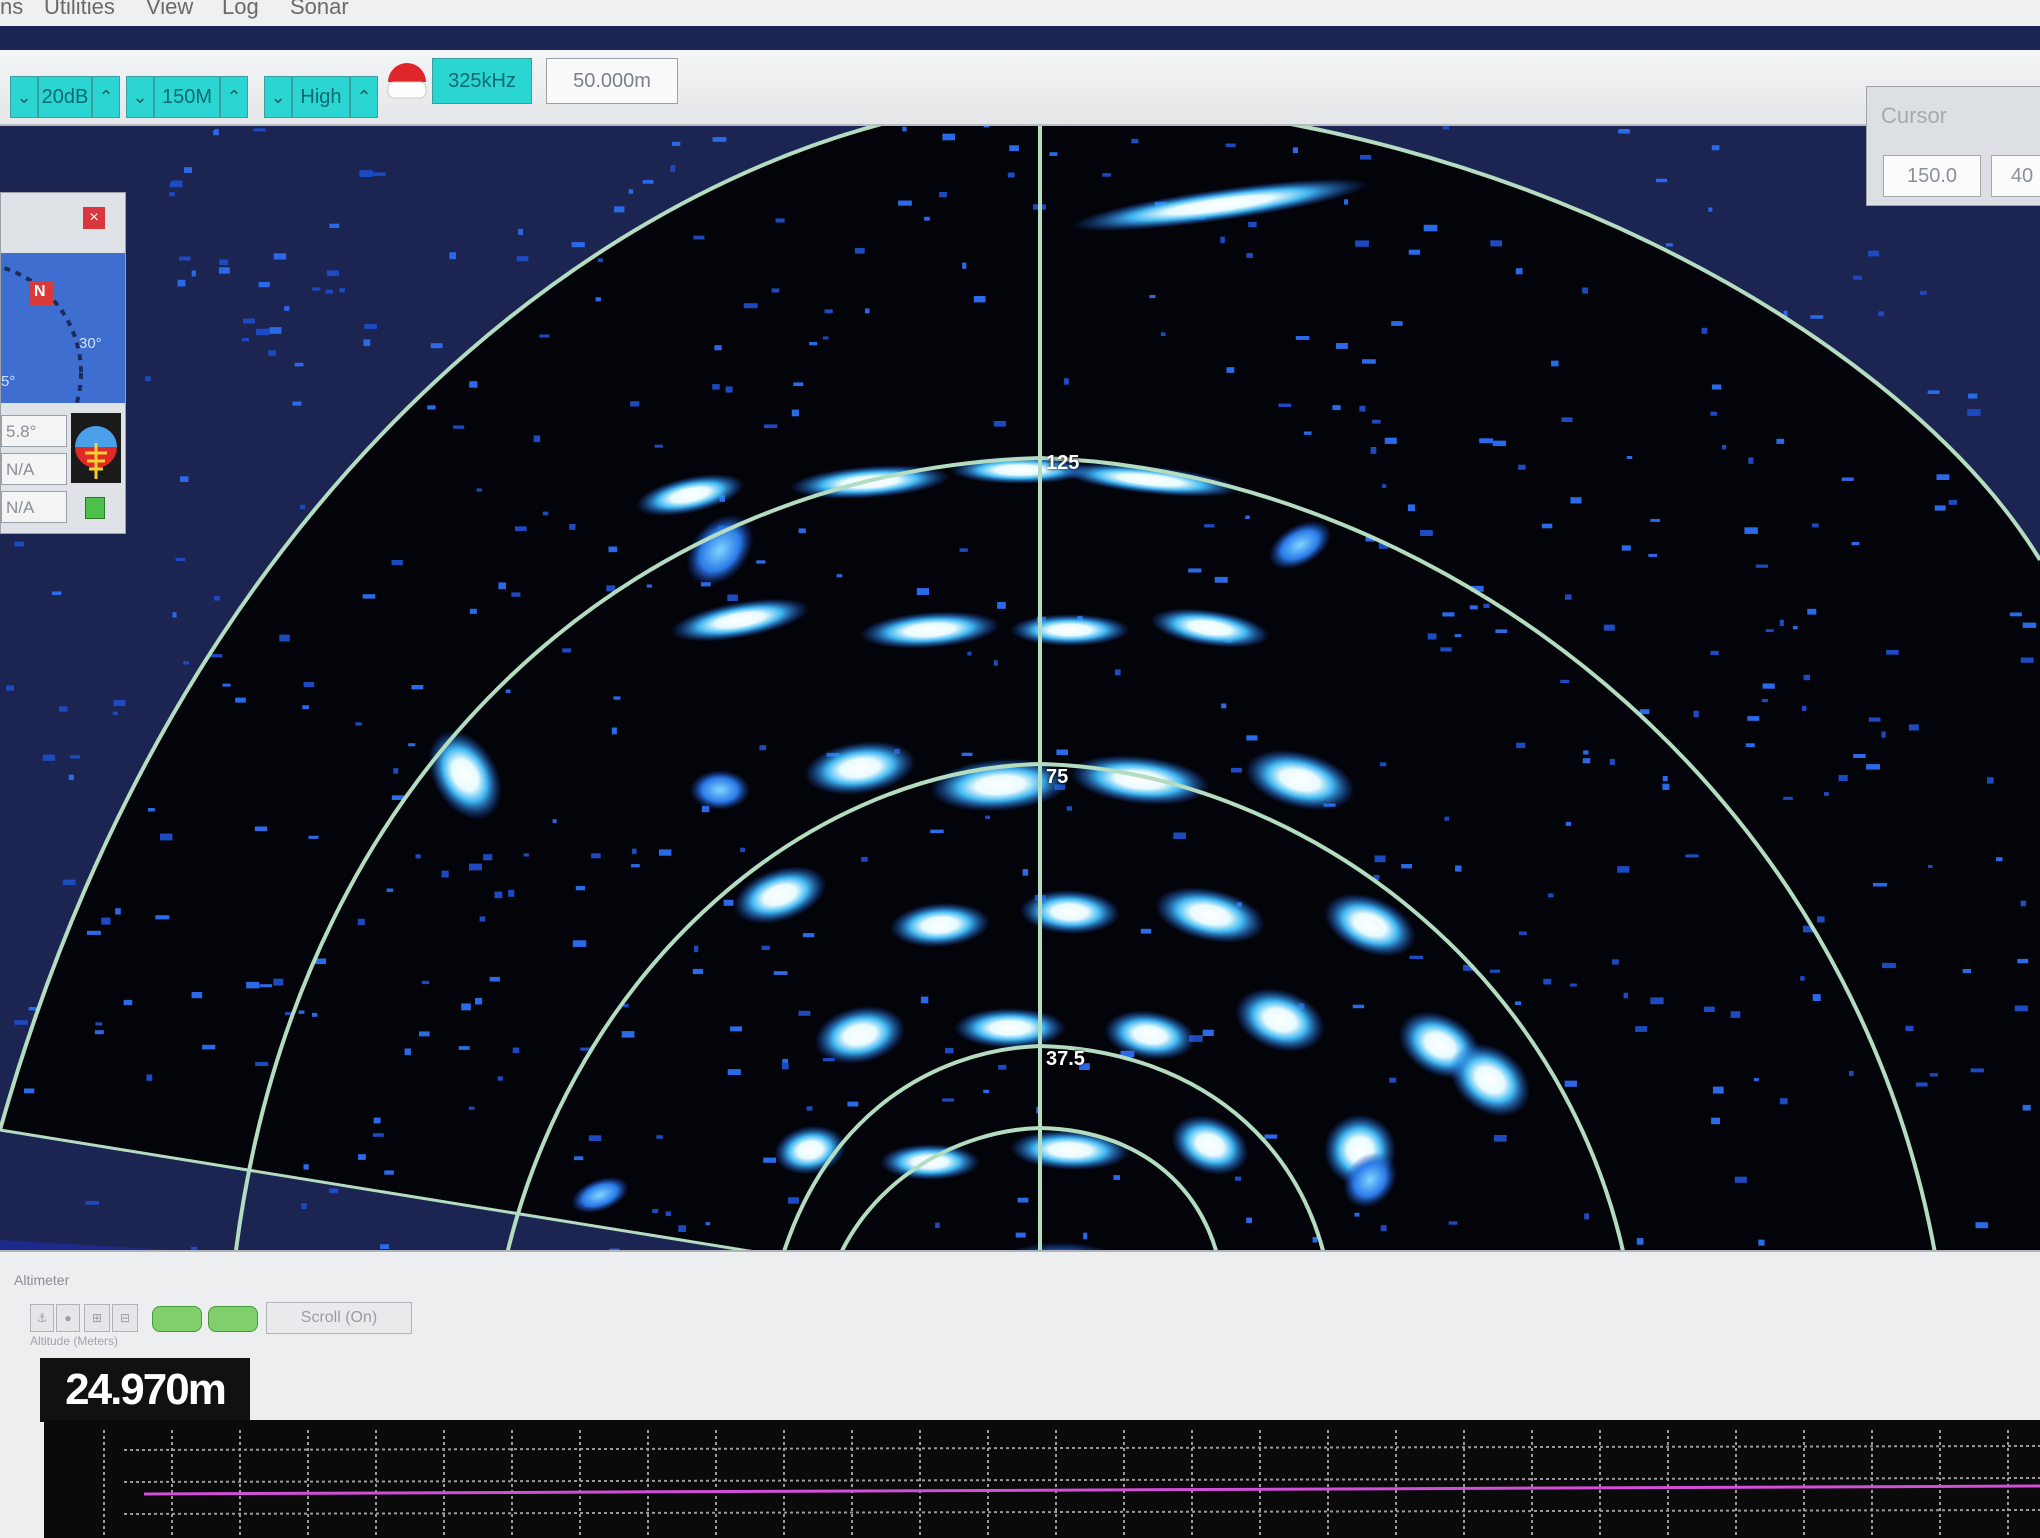  What do you see at coordinates (11, 10) in the screenshot?
I see `menu-item-prev: ns` at bounding box center [11, 10].